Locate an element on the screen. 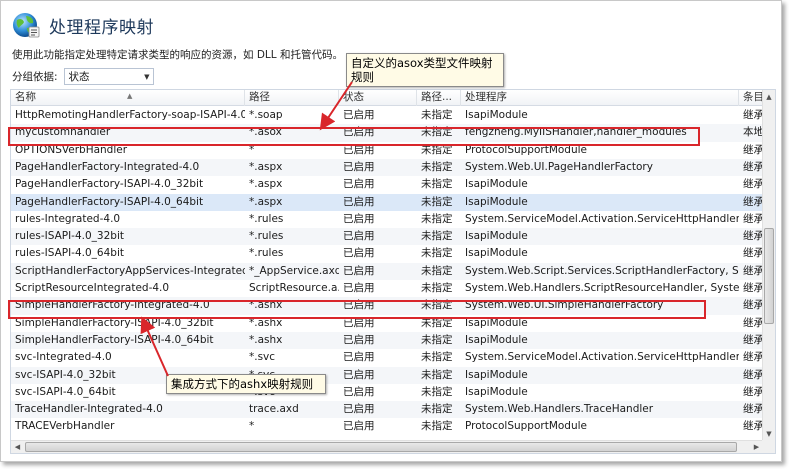 The height and width of the screenshot is (469, 789). column-headers: 名称 ▲ 路径 状态 路径... 处理程序 条目 is located at coordinates (387, 98).